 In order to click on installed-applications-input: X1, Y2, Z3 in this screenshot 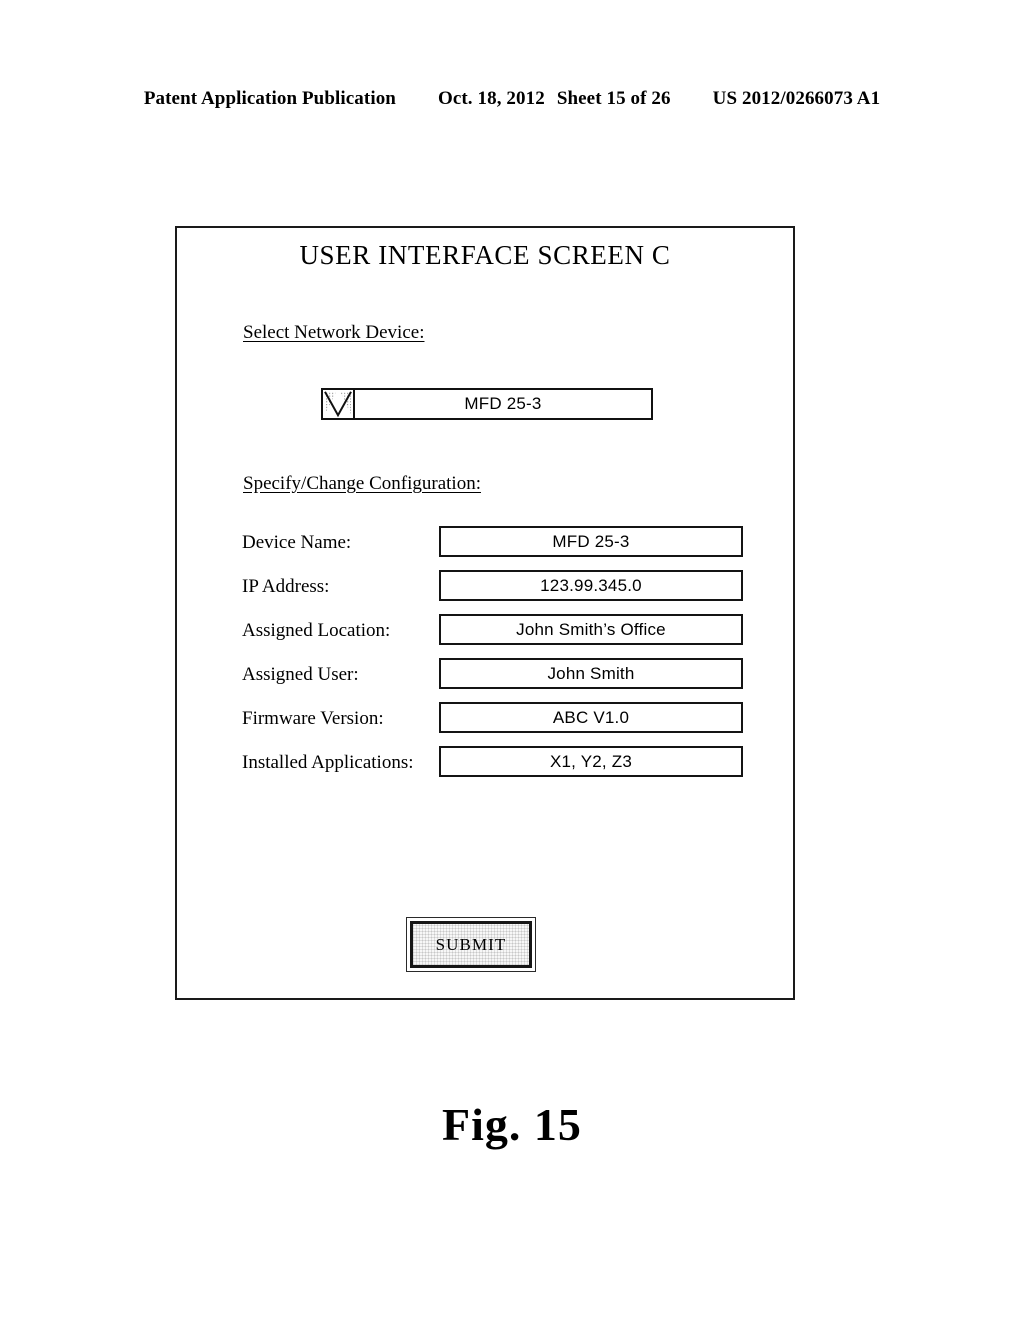, I will do `click(591, 761)`.